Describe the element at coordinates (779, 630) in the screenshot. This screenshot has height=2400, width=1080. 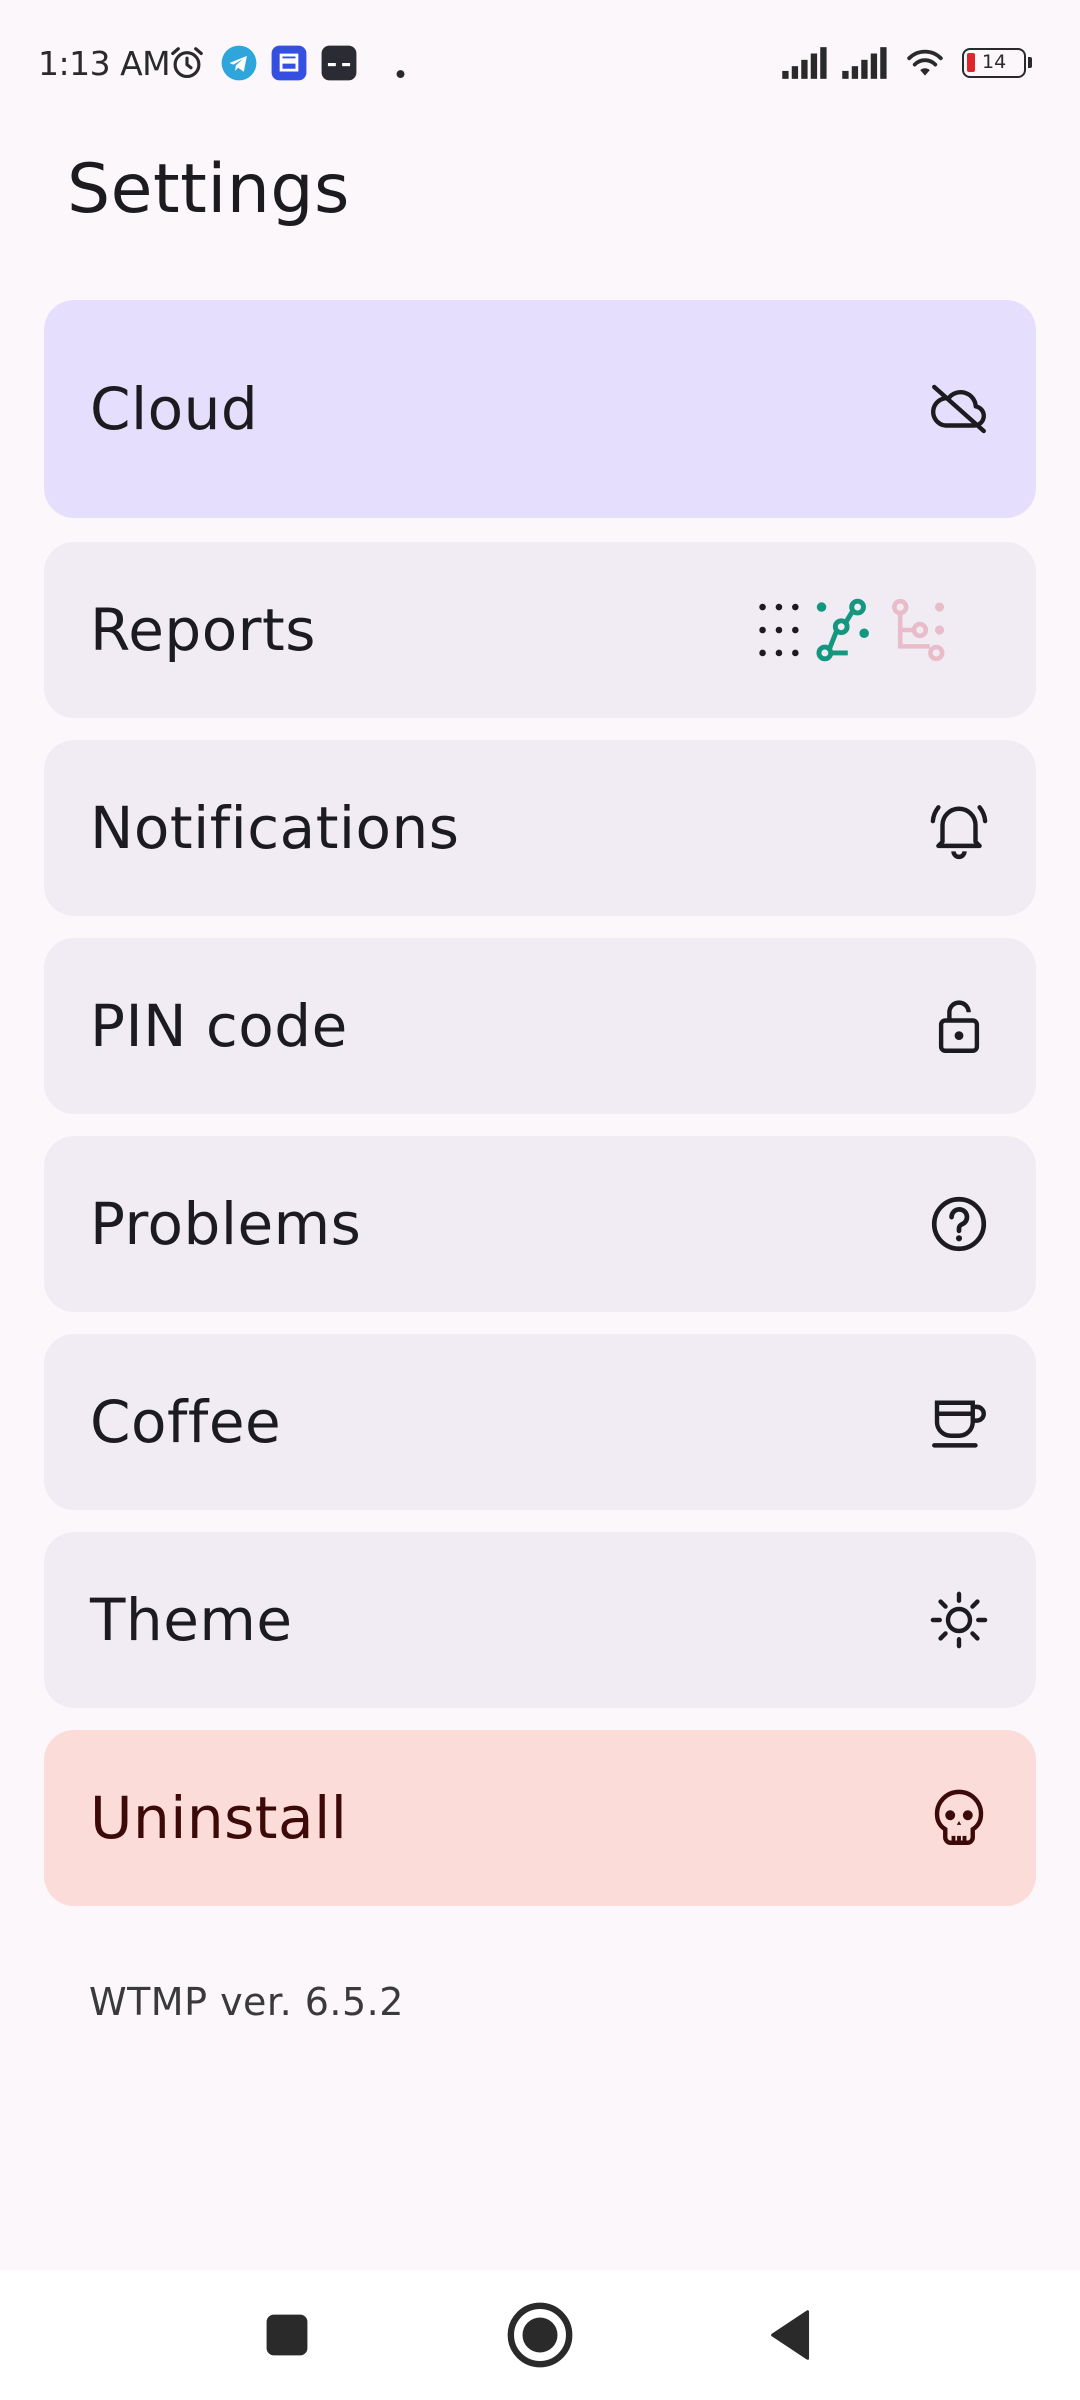
I see `dots-grid-icon` at that location.